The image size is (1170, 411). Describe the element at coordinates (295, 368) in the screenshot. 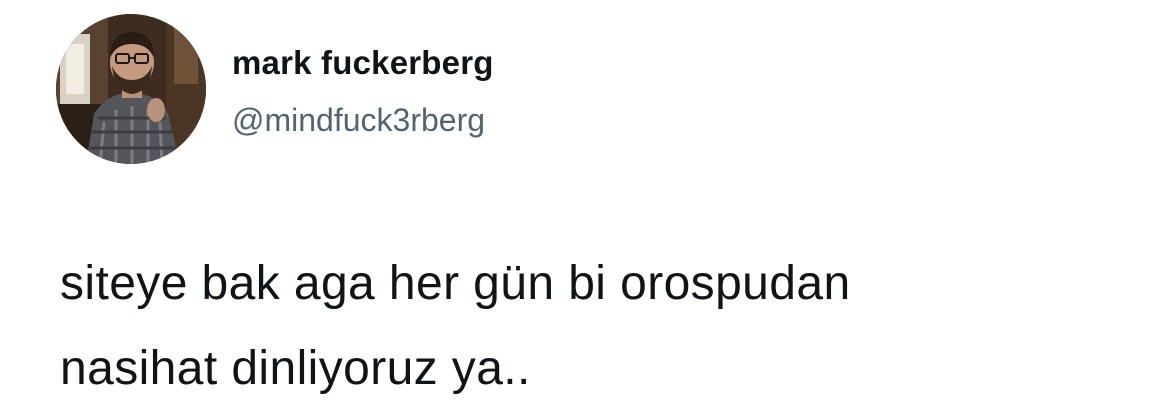

I see `tweet-text-line: nasihat dinliyoruz ya..` at that location.